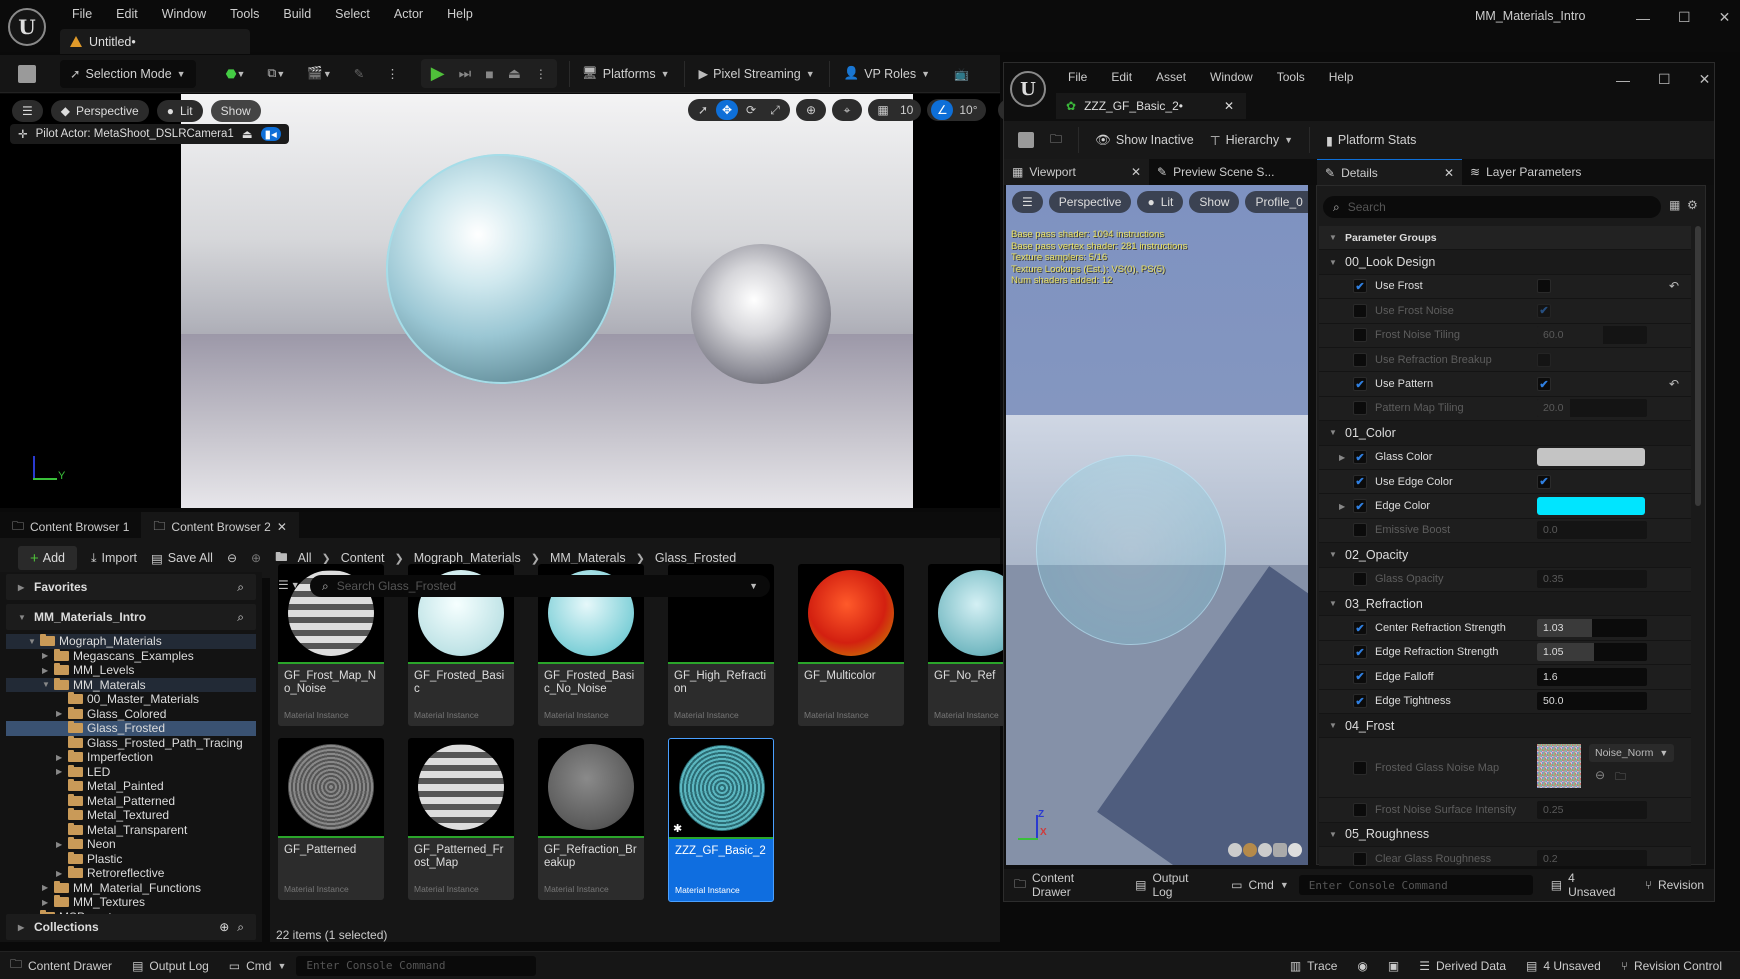 This screenshot has width=1740, height=979. Describe the element at coordinates (1620, 777) in the screenshot. I see `browse-icon: 🗀` at that location.